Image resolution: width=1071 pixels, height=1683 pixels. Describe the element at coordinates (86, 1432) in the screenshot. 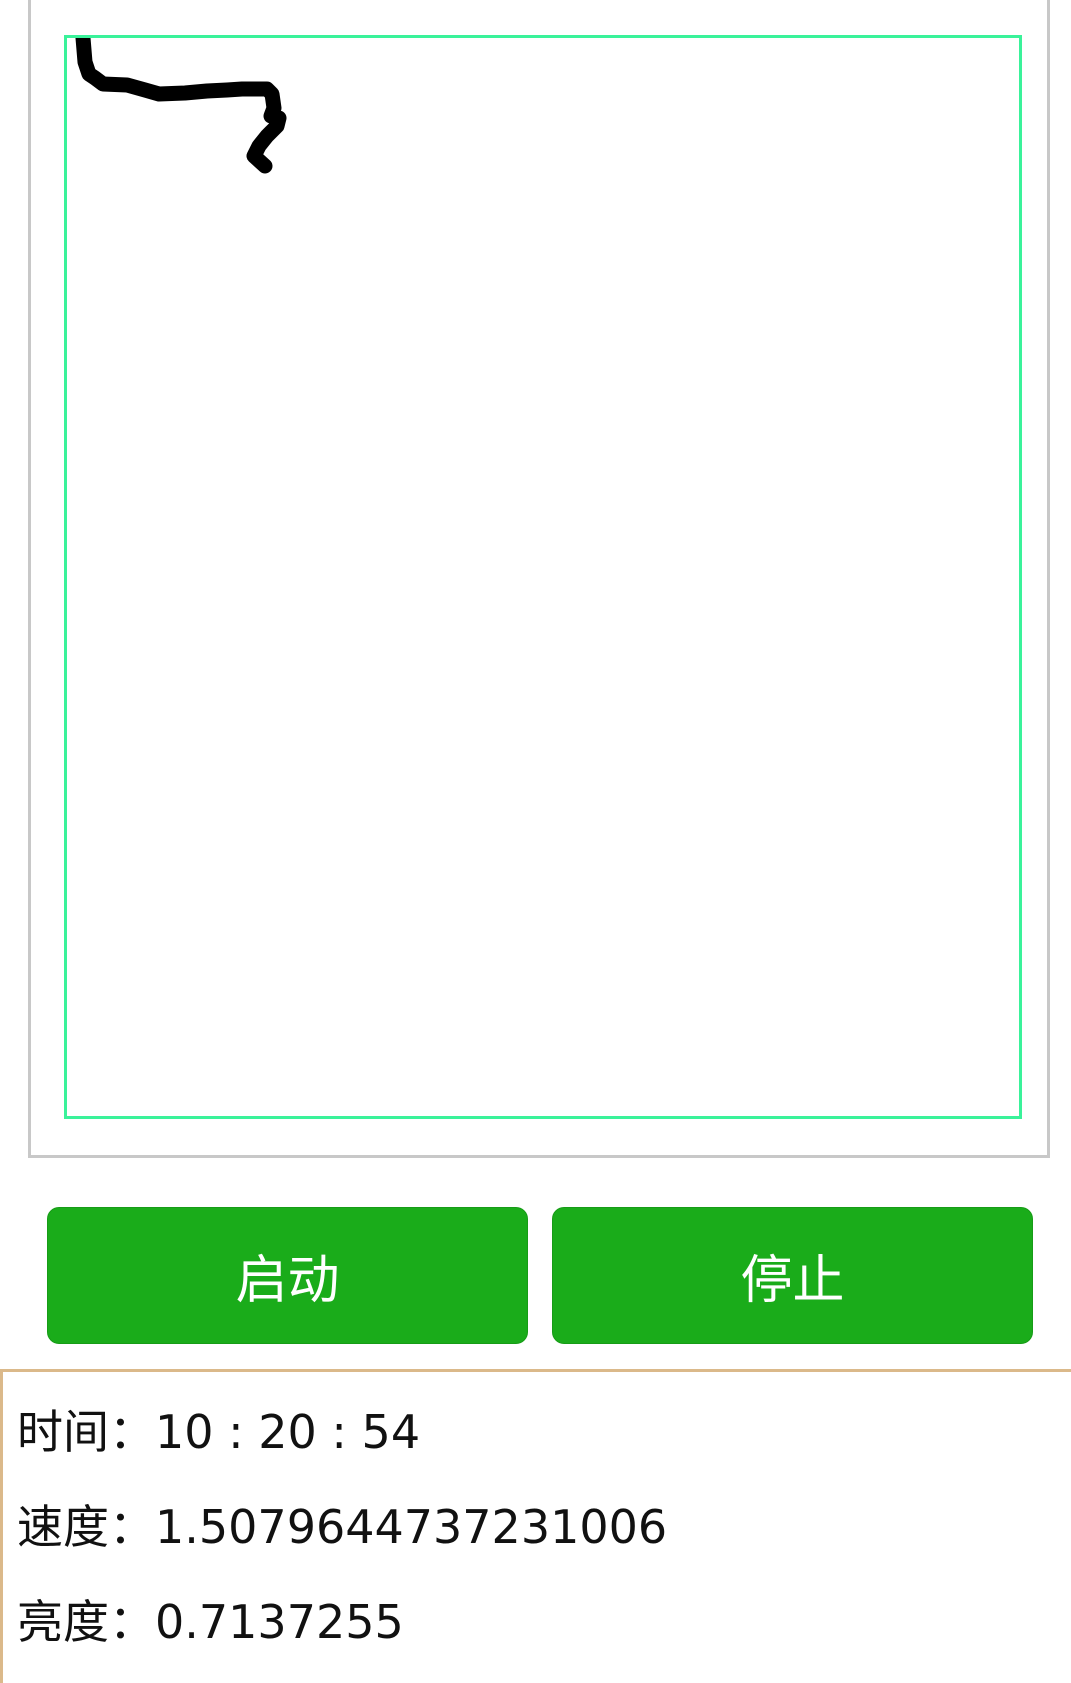

I see `time-label: 时间：` at that location.